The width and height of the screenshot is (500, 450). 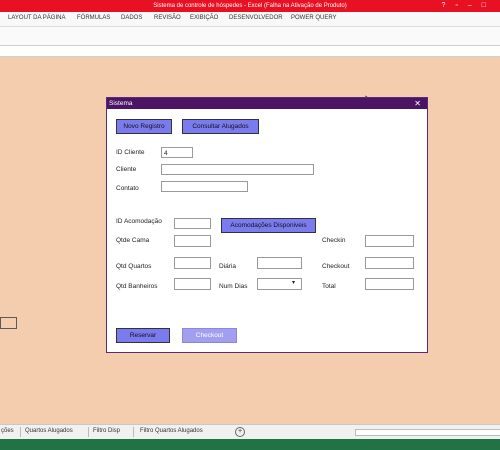 What do you see at coordinates (314, 18) in the screenshot?
I see `tab-power-query: POWER QUERY` at bounding box center [314, 18].